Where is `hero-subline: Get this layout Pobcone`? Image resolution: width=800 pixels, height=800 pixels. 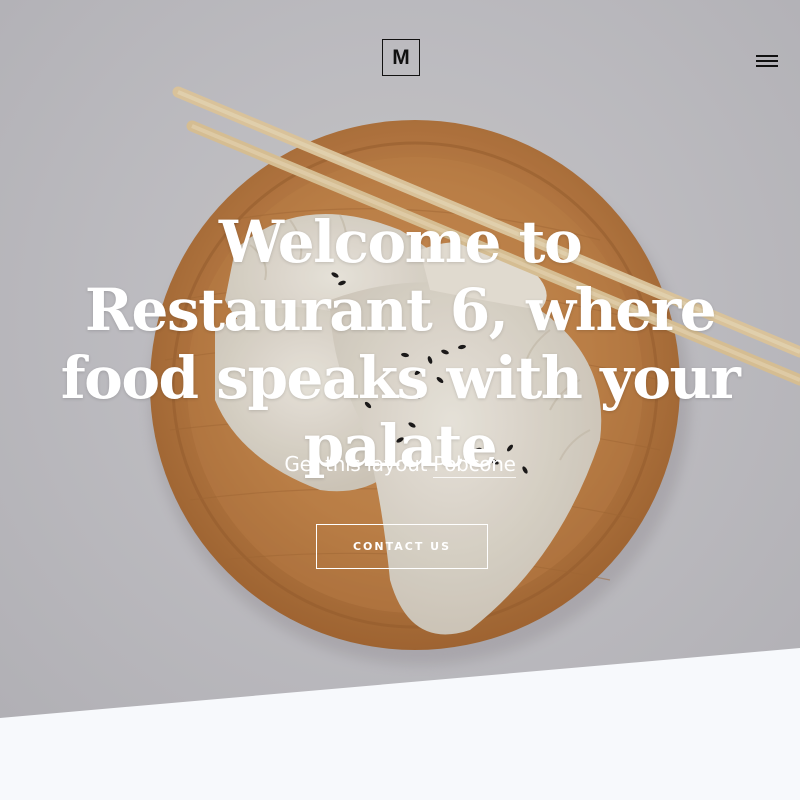 hero-subline: Get this layout Pobcone is located at coordinates (400, 465).